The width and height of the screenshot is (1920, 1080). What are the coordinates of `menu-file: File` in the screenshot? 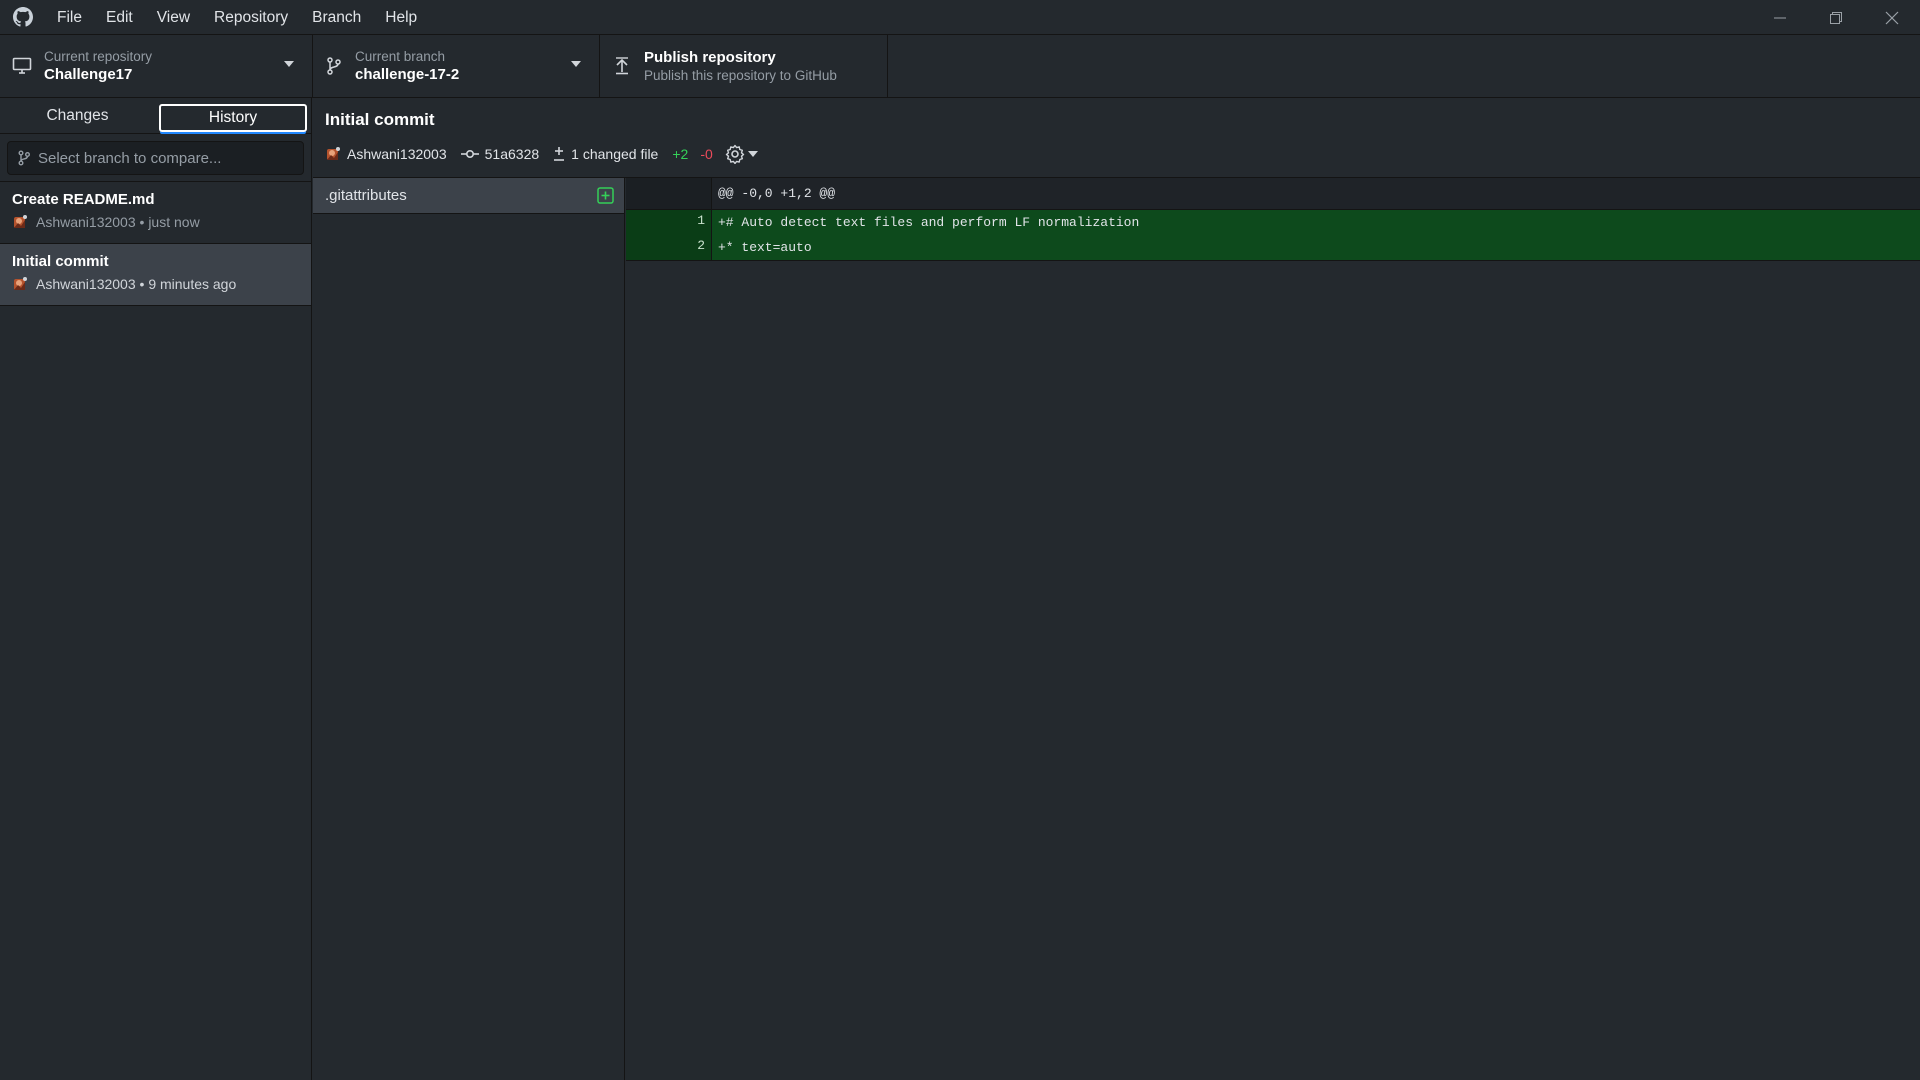 It's located at (69, 17).